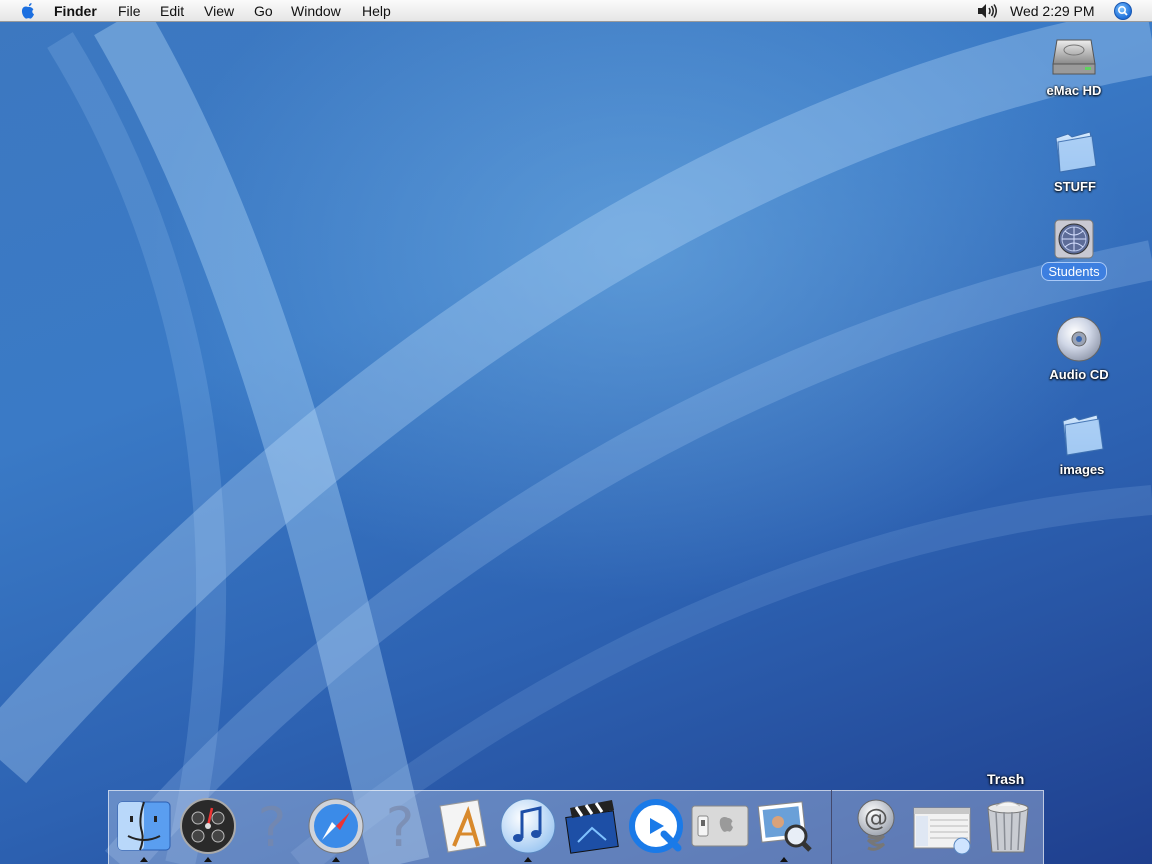 Image resolution: width=1152 pixels, height=864 pixels. What do you see at coordinates (1074, 239) in the screenshot?
I see `network-volume-icon` at bounding box center [1074, 239].